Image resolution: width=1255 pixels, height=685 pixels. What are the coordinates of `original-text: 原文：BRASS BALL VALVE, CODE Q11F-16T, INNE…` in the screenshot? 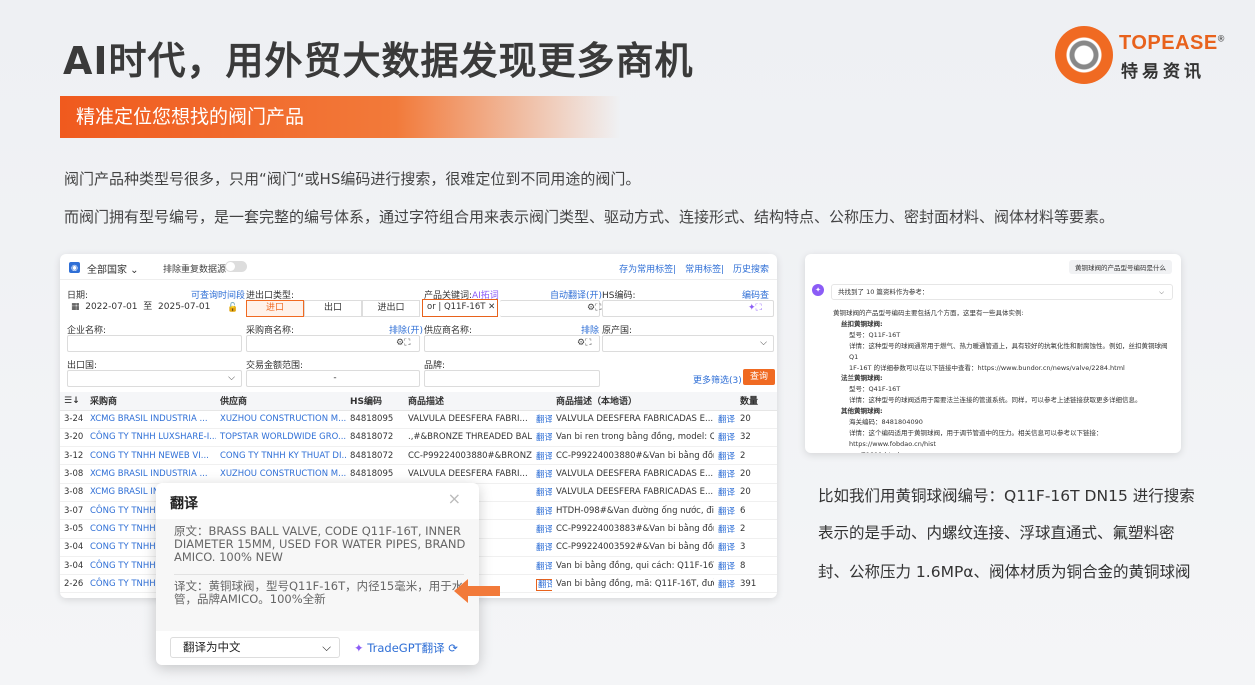 It's located at (320, 544).